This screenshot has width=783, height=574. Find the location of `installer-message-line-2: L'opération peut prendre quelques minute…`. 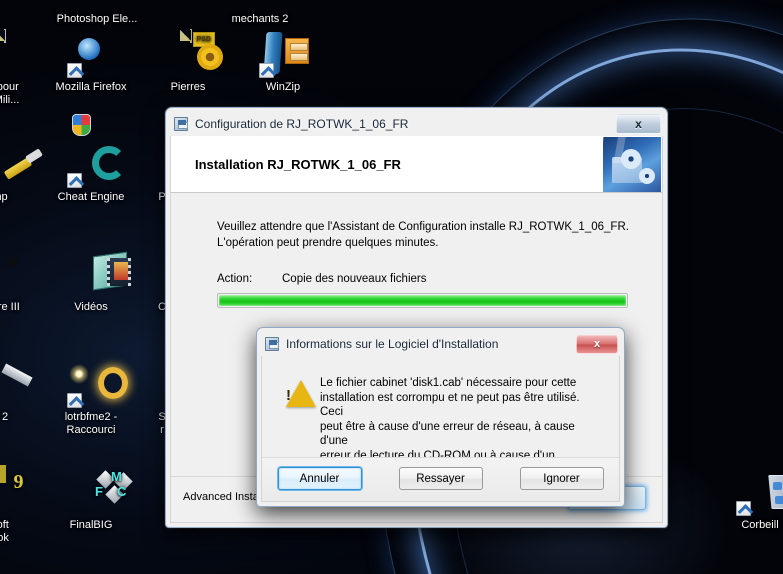

installer-message-line-2: L'opération peut prendre quelques minute… is located at coordinates (328, 243).